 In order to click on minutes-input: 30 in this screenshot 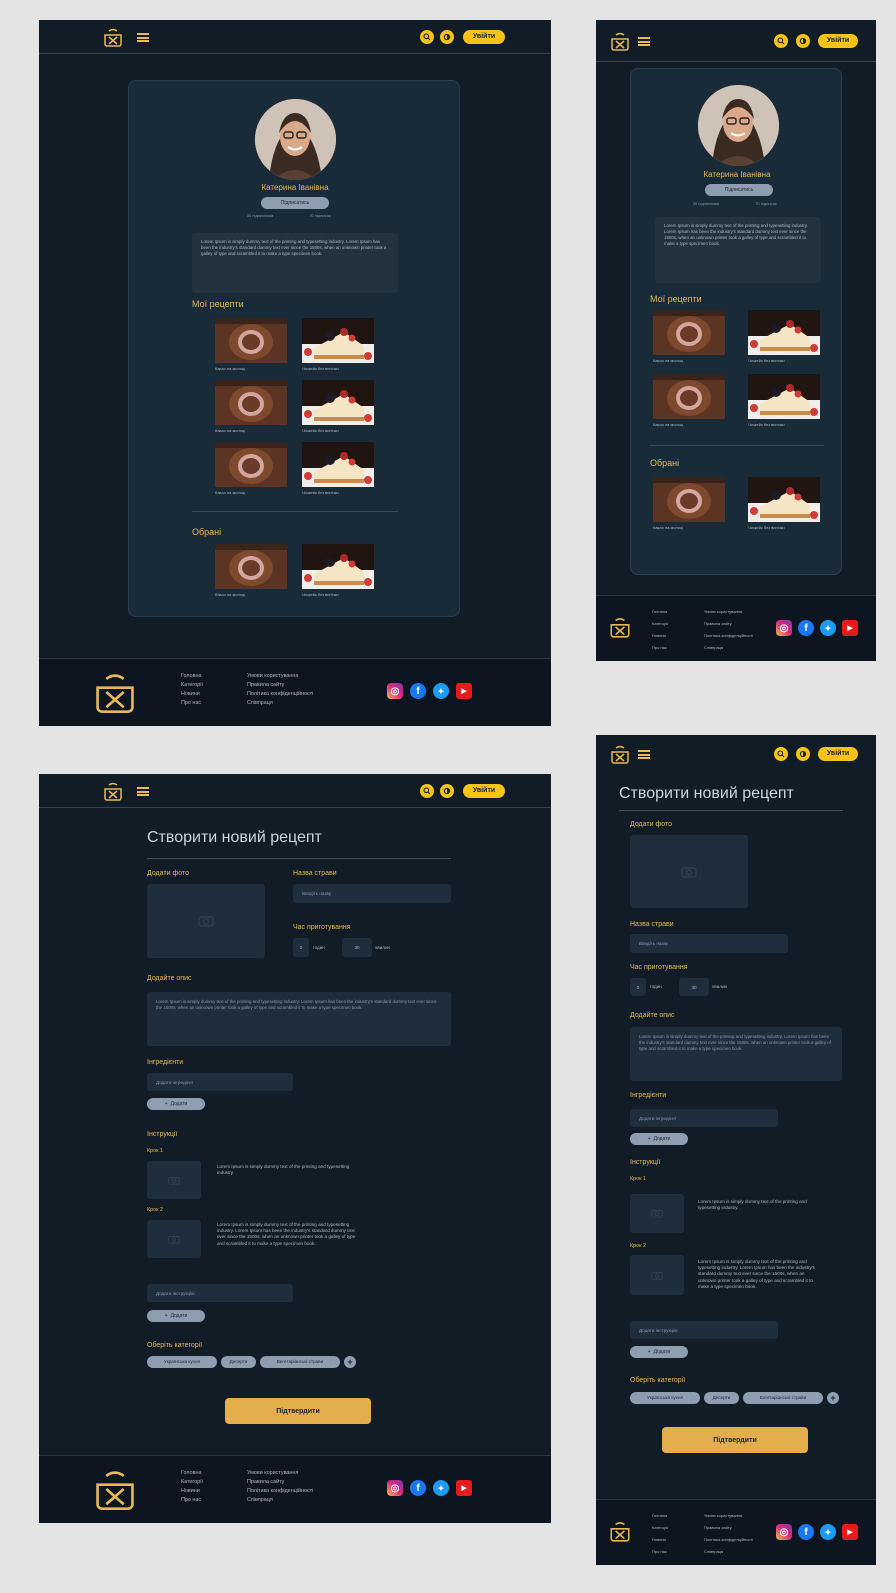, I will do `click(357, 947)`.